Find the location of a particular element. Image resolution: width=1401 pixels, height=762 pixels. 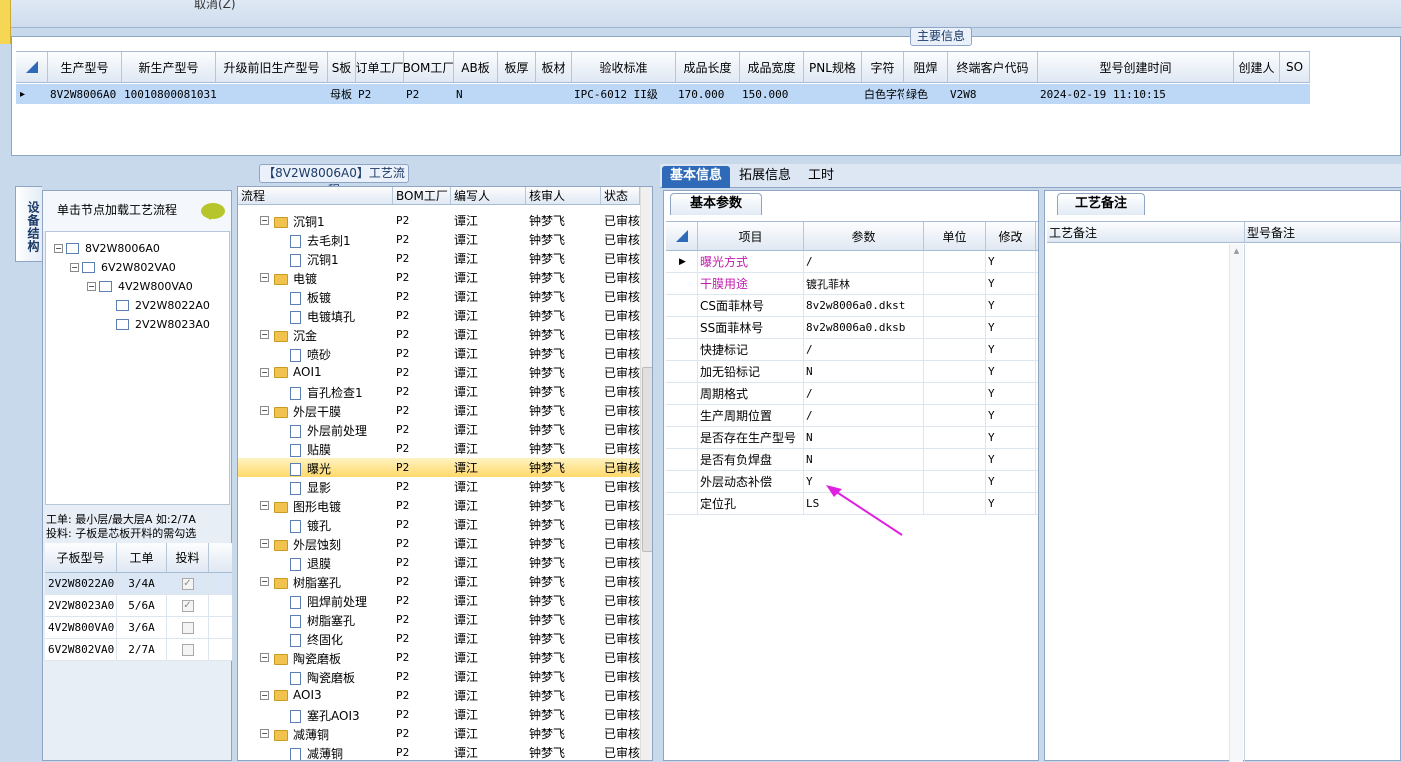

table-row: 干膜用途 镀孔菲林 Y is located at coordinates (852, 284).